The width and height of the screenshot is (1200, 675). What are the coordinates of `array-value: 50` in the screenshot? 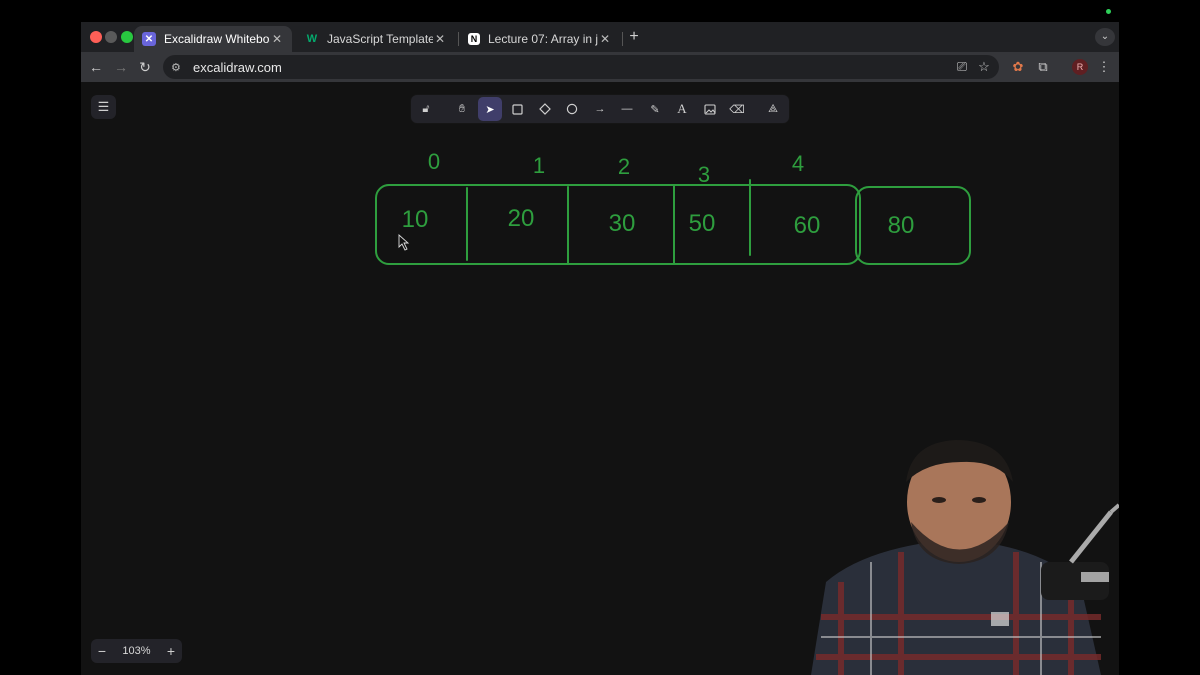 It's located at (702, 223).